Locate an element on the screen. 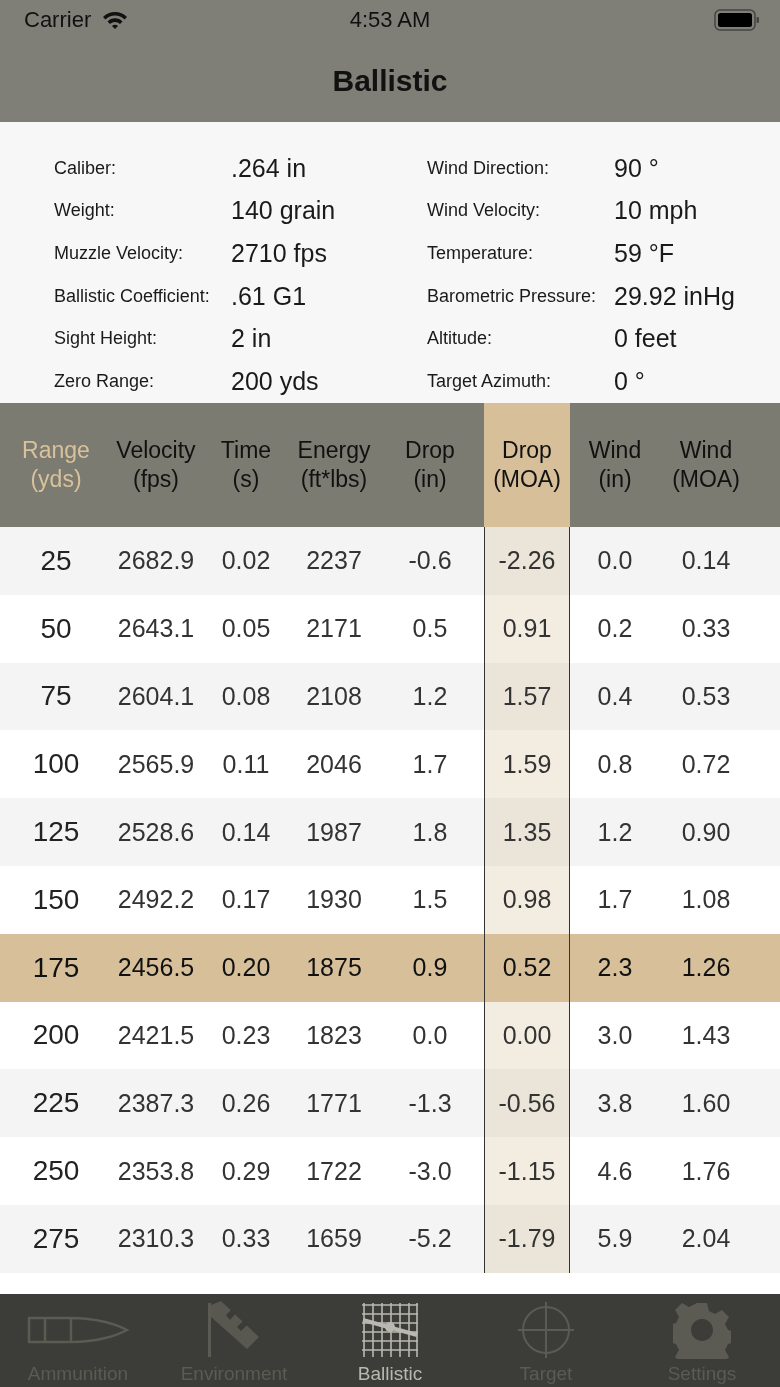  table-cell: -0.56 is located at coordinates (527, 1103).